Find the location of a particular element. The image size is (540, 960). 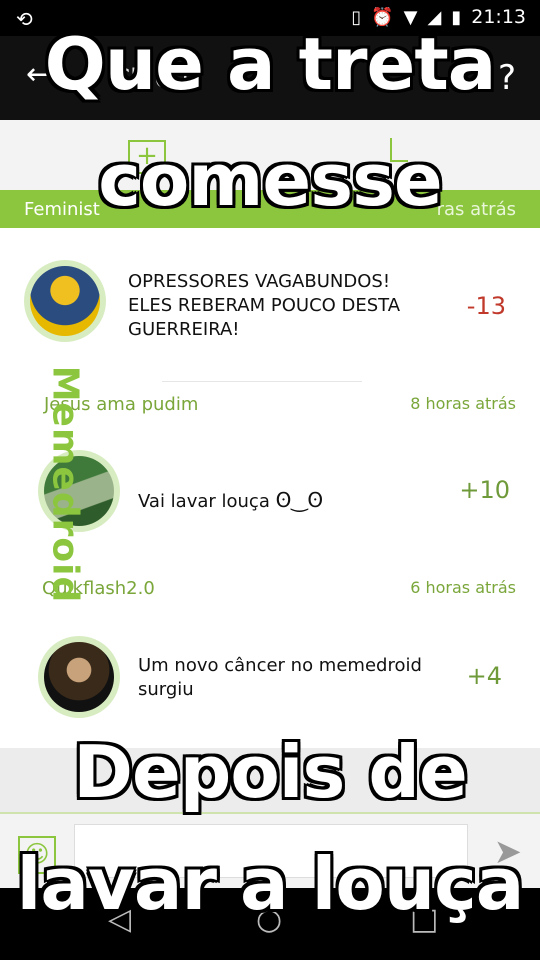

meme-caption-top-1: Que a treta is located at coordinates (270, 64).